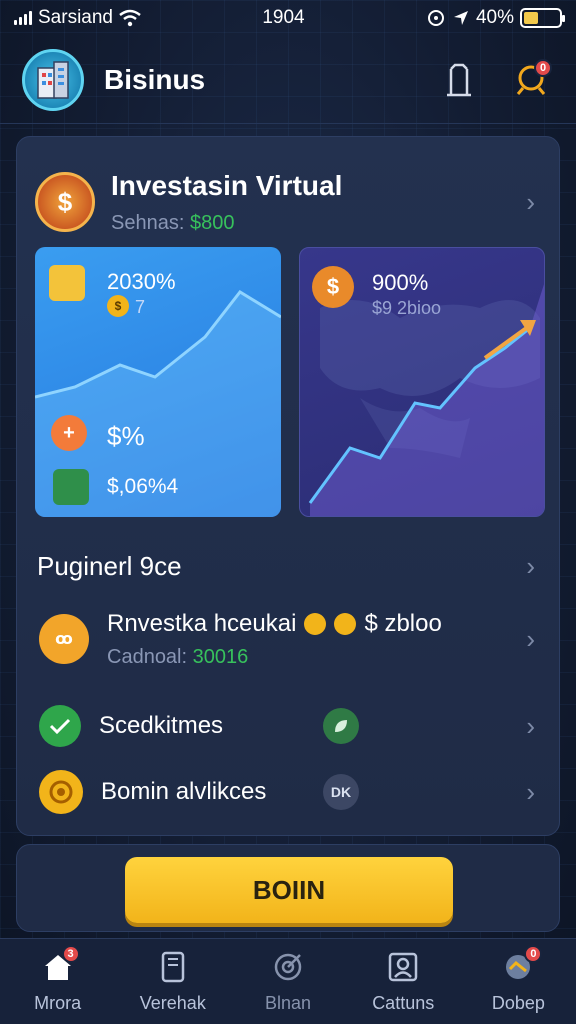 This screenshot has width=576, height=1024. What do you see at coordinates (65, 202) in the screenshot?
I see `dollar-shield-icon: $` at bounding box center [65, 202].